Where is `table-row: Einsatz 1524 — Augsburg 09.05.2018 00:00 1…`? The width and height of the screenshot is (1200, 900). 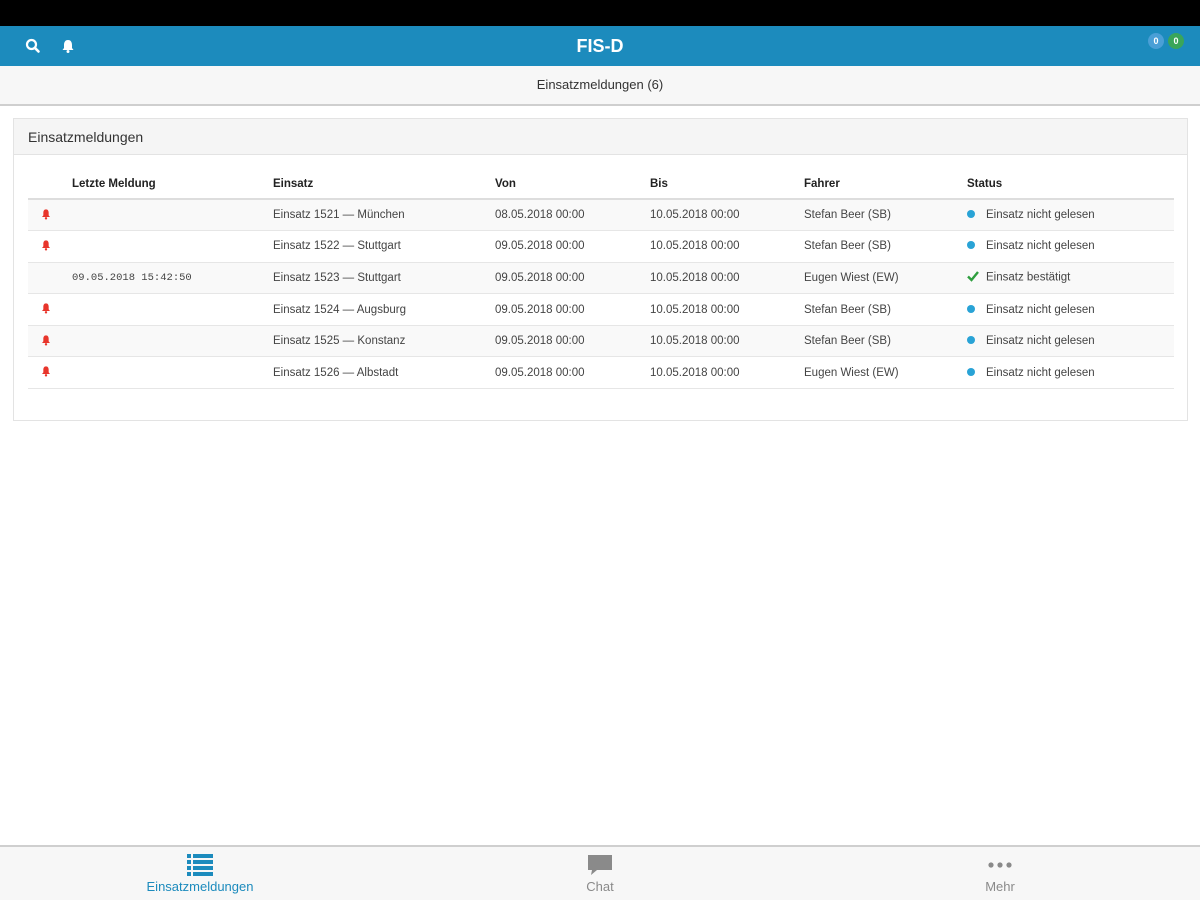
table-row: Einsatz 1524 — Augsburg 09.05.2018 00:00 1… is located at coordinates (601, 309).